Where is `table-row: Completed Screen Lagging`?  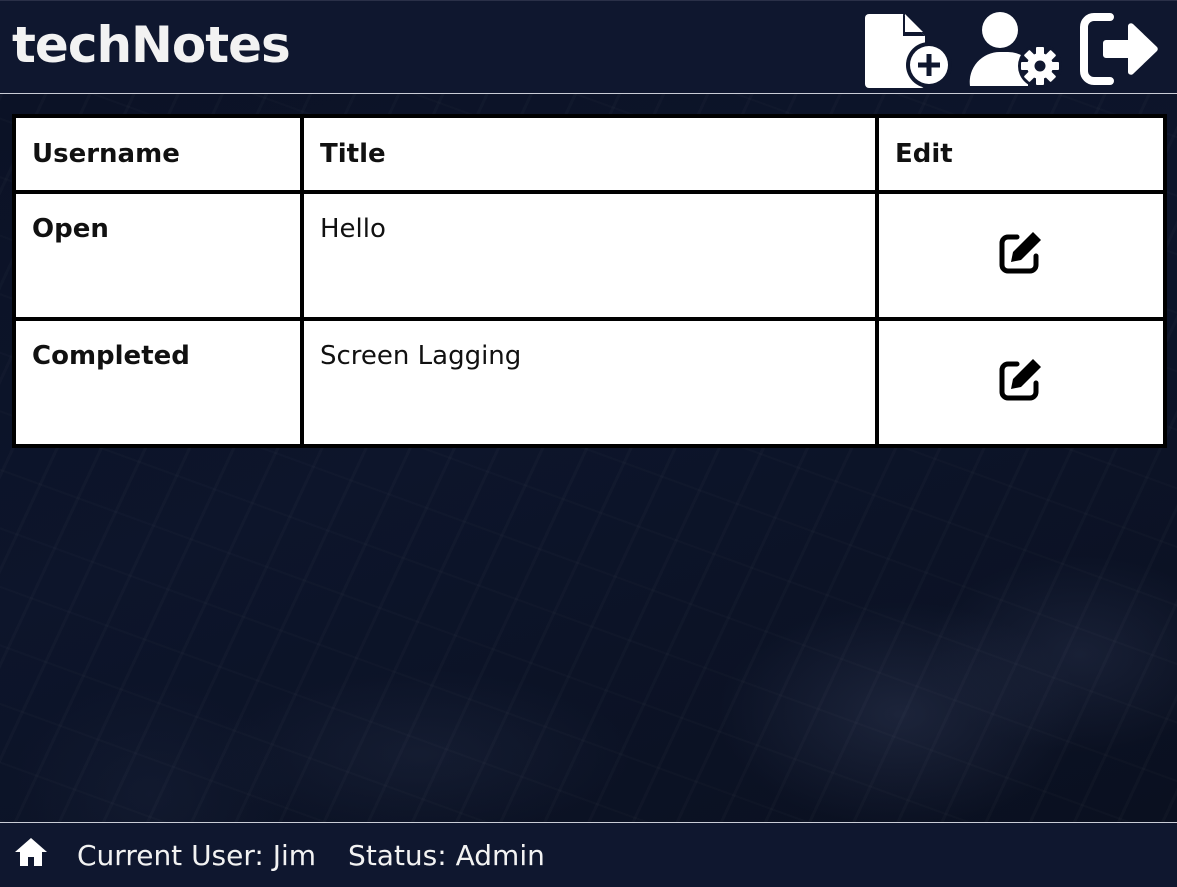
table-row: Completed Screen Lagging is located at coordinates (589, 382).